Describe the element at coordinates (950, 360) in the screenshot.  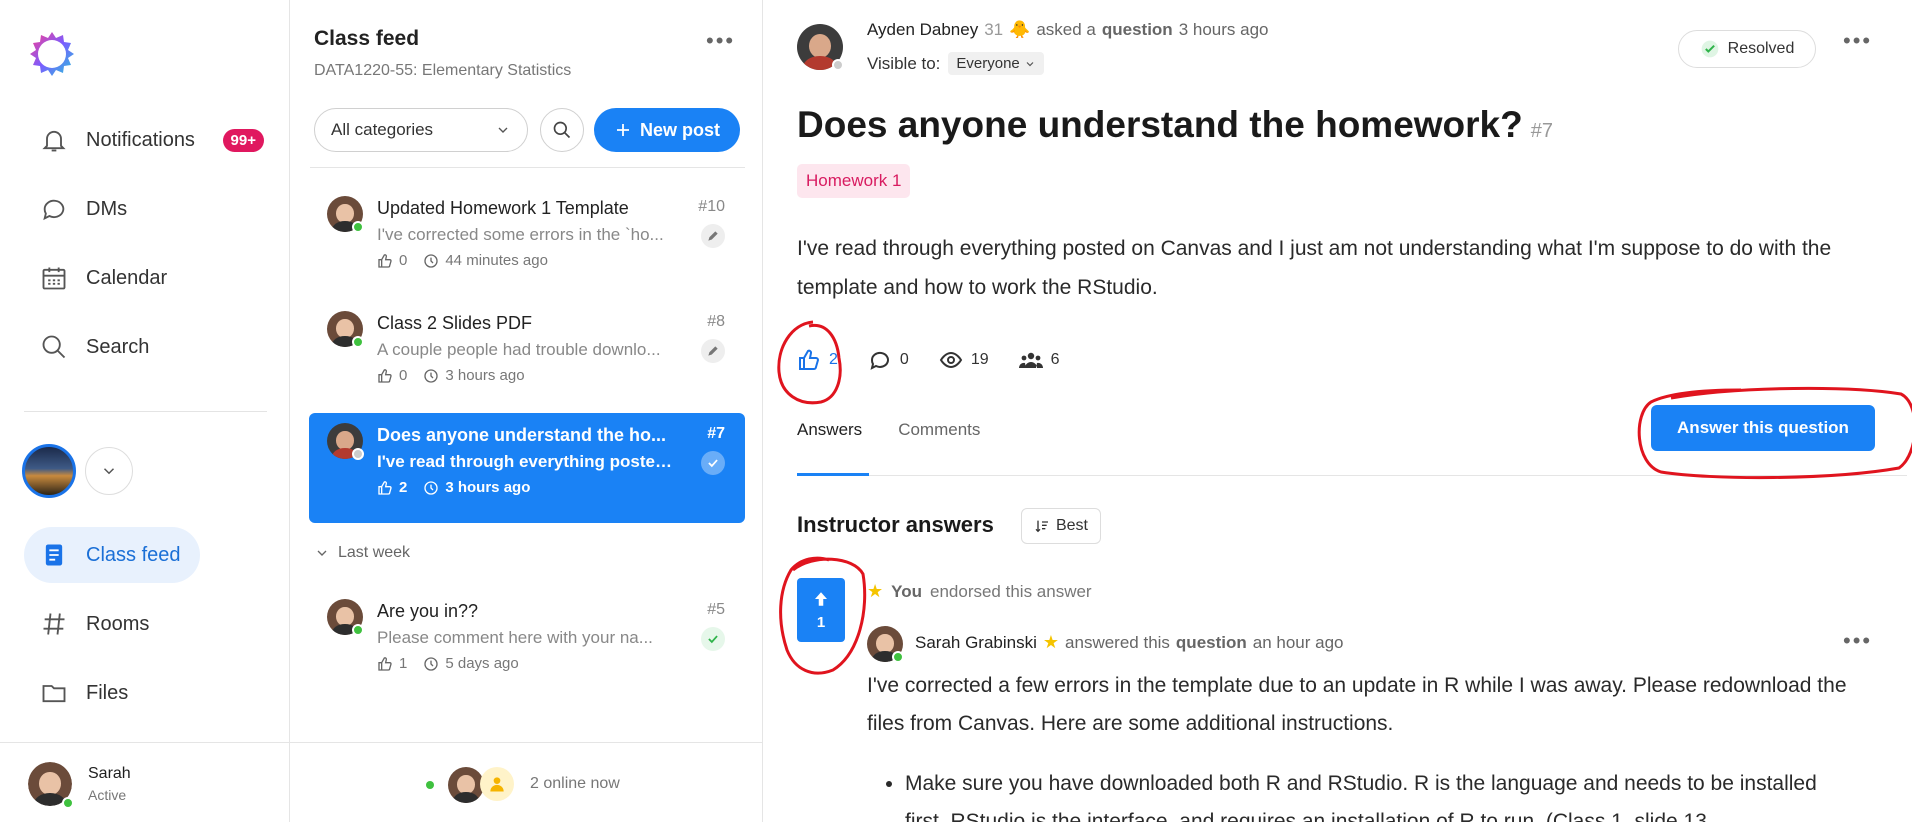
I see `eye-icon` at that location.